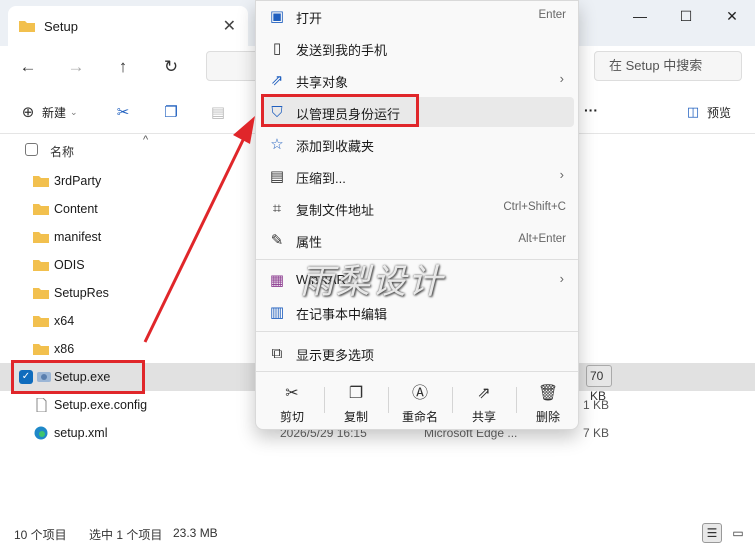 This screenshot has height=547, width=755. I want to click on action-label: 剪切, so click(291, 417).